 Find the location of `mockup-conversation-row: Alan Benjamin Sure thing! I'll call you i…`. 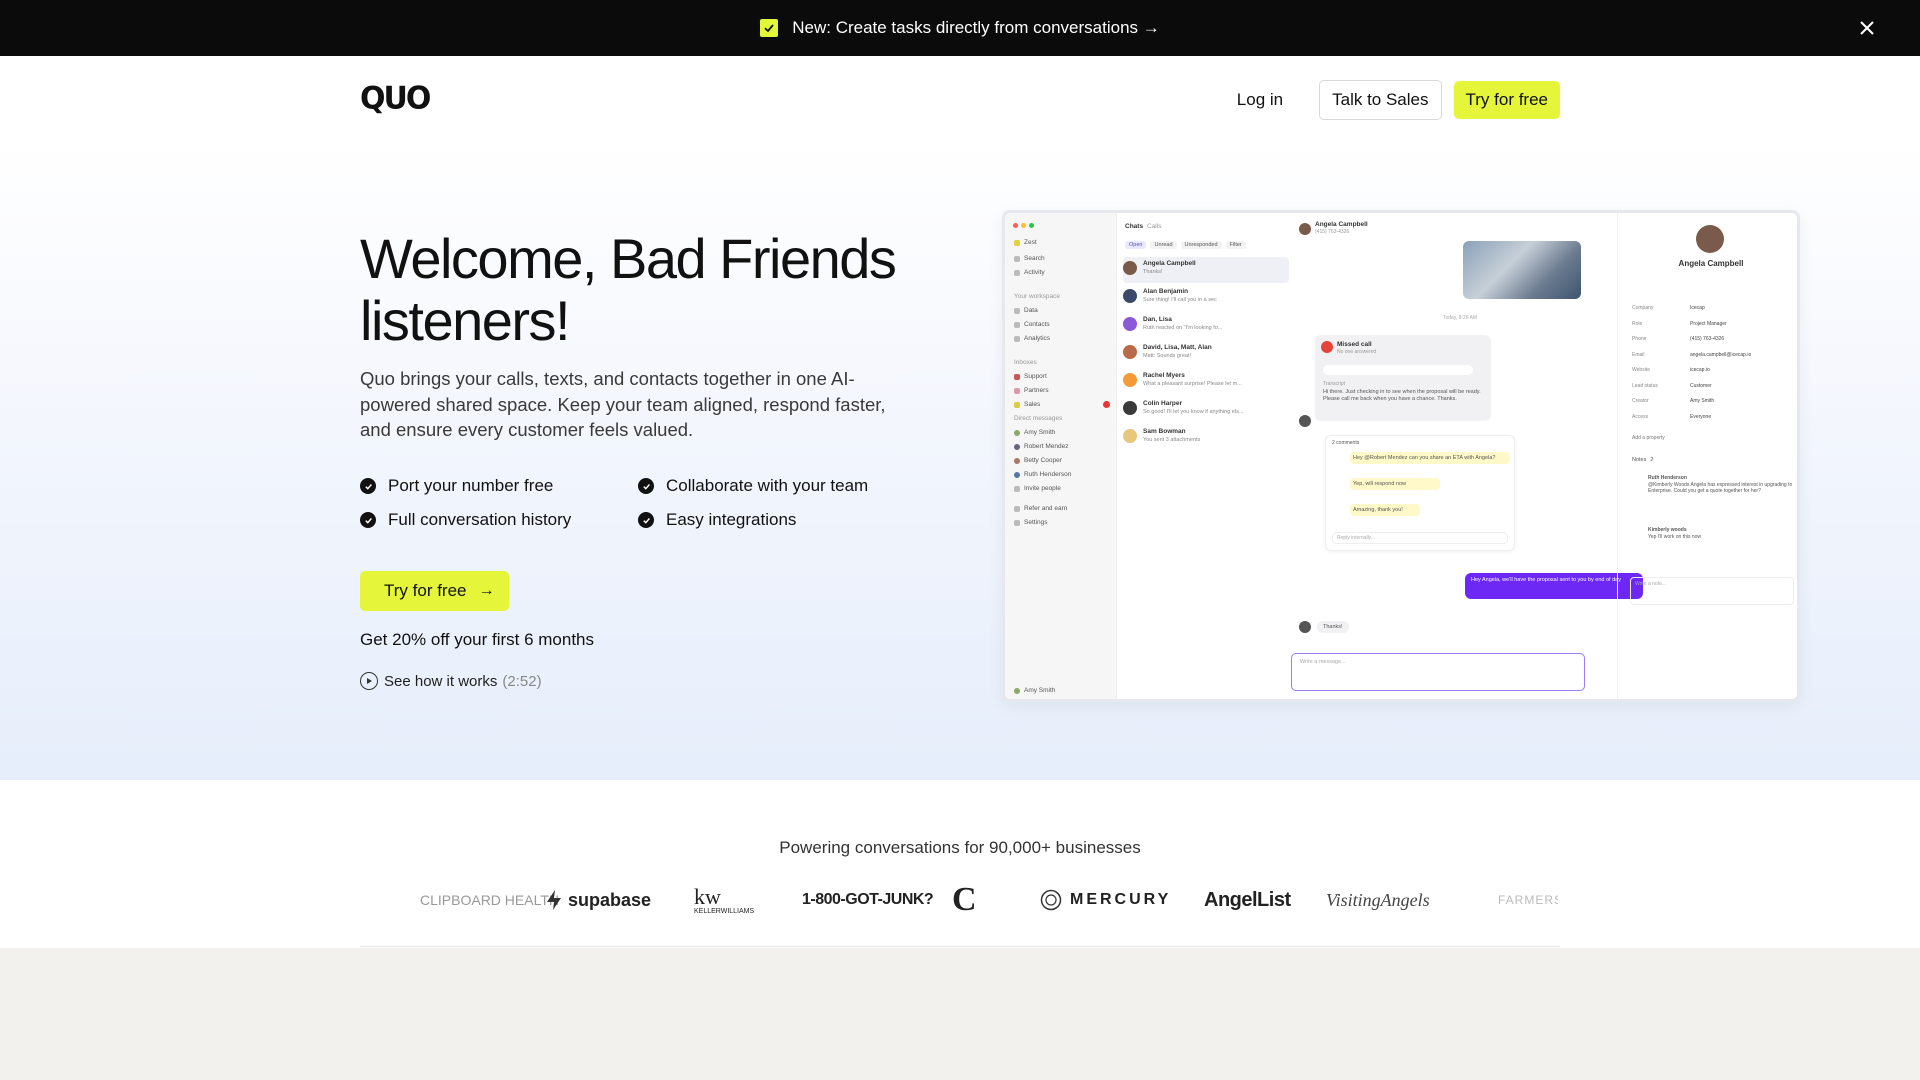

mockup-conversation-row: Alan Benjamin Sure thing! I'll call you i… is located at coordinates (1206, 298).